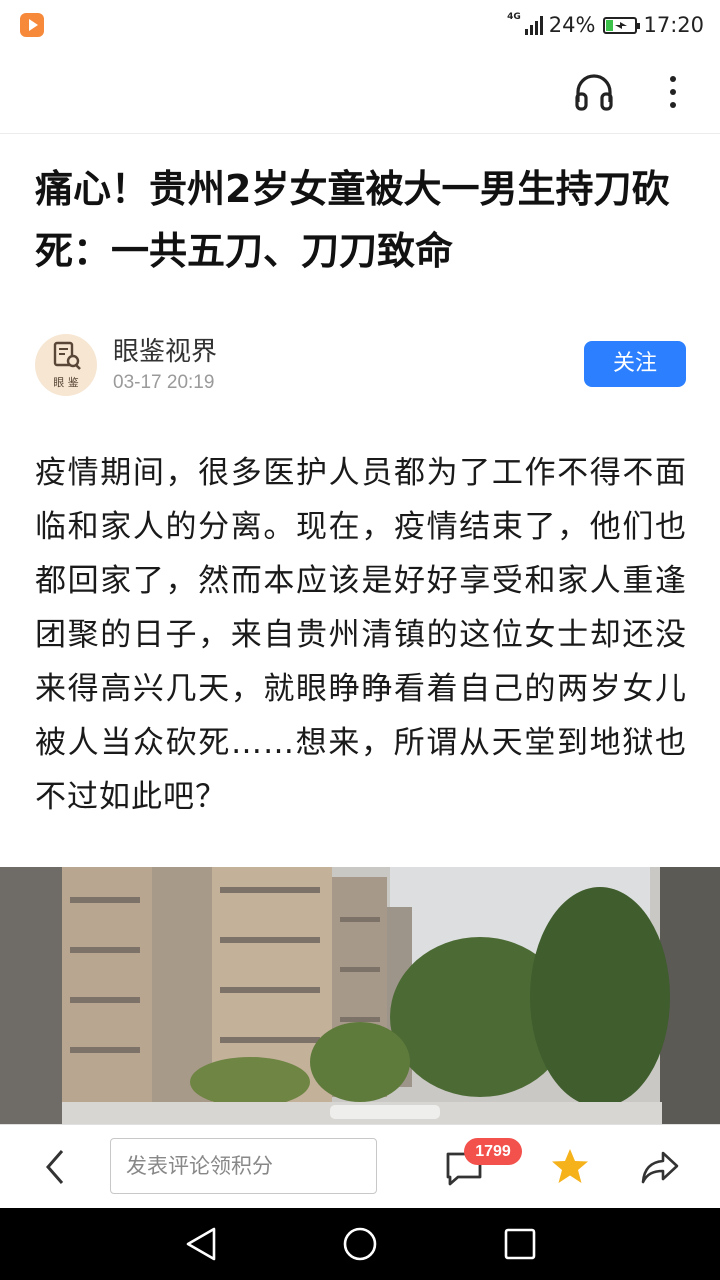  What do you see at coordinates (66, 382) in the screenshot?
I see `avatar-text: 眼 鉴` at bounding box center [66, 382].